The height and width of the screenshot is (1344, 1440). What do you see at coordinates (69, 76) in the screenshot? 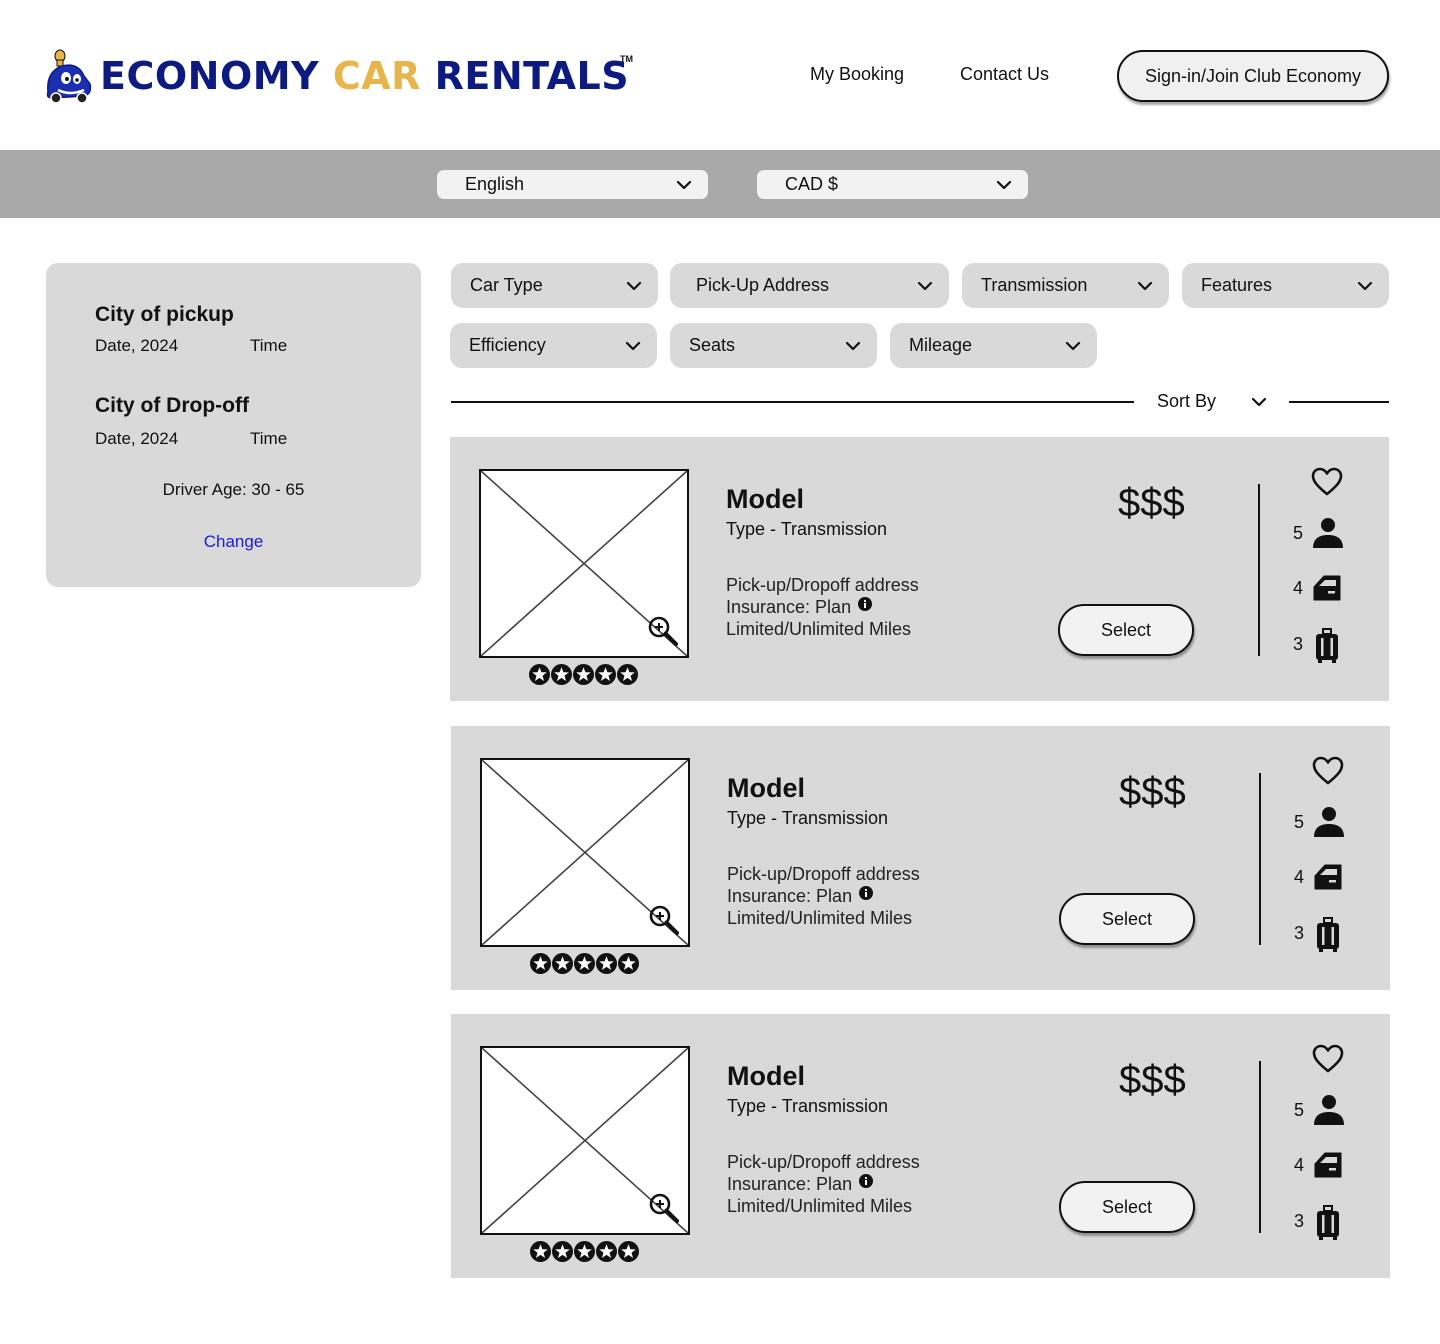
I see `mascot-logo-icon` at bounding box center [69, 76].